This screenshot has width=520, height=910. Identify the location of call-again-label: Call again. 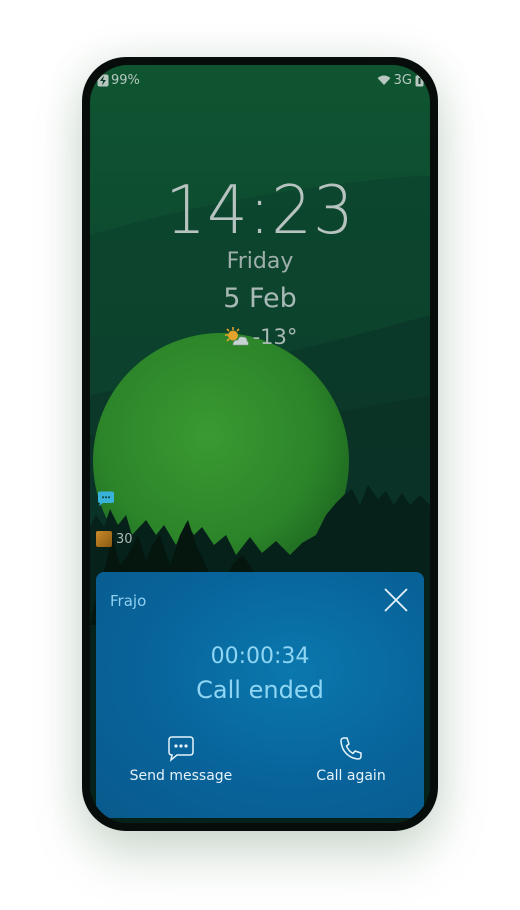
(351, 776).